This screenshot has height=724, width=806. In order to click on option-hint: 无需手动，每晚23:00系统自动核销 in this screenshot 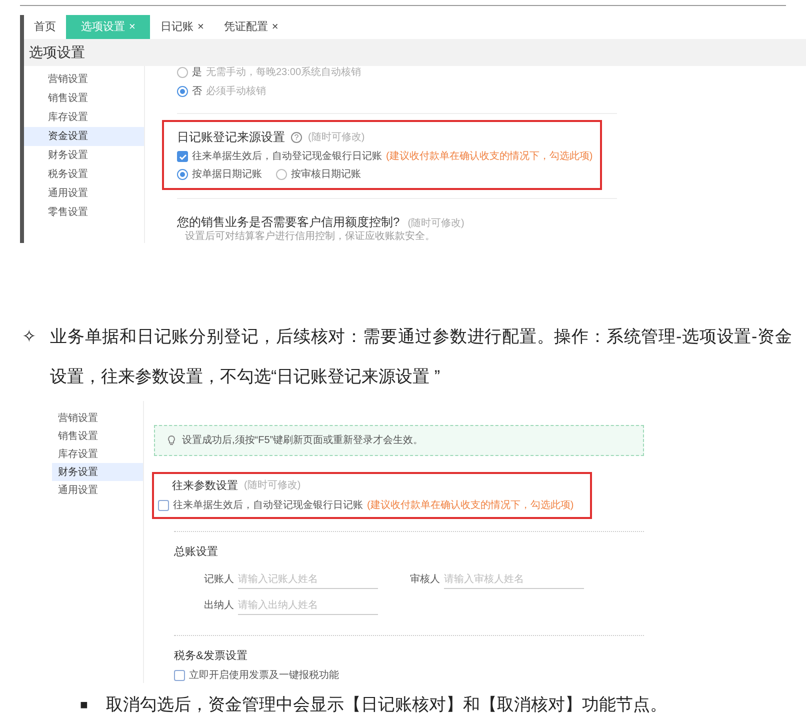, I will do `click(284, 73)`.